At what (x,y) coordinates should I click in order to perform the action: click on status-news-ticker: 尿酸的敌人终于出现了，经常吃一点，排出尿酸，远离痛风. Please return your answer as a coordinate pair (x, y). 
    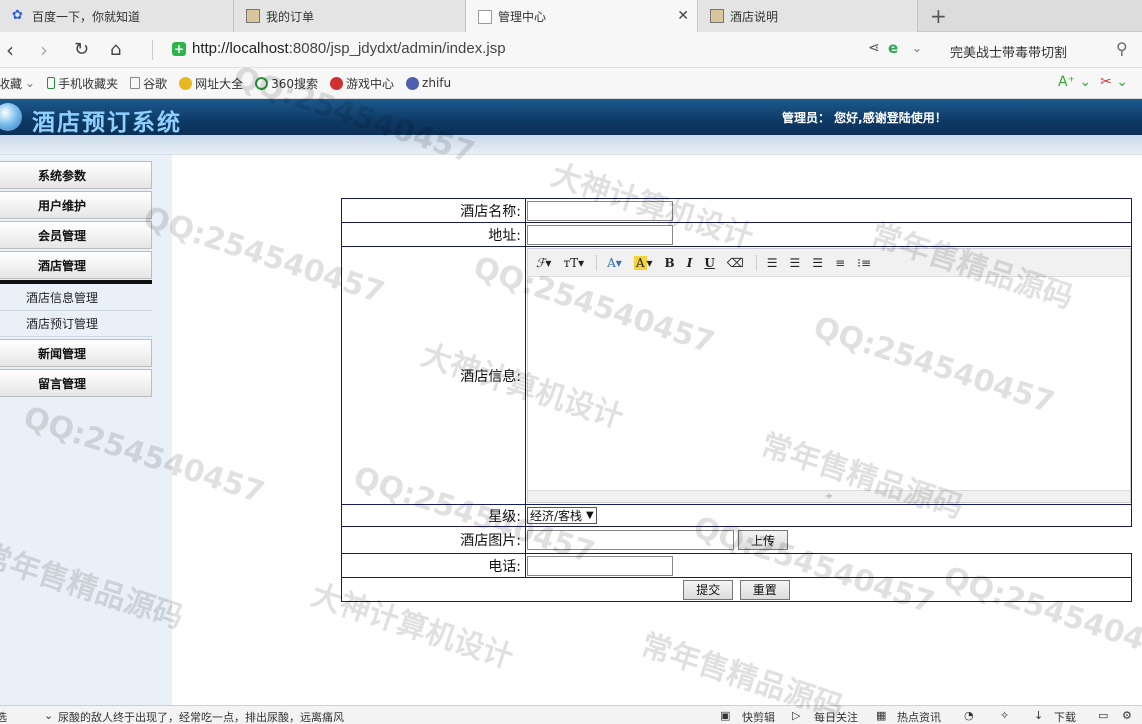
    Looking at the image, I should click on (201, 716).